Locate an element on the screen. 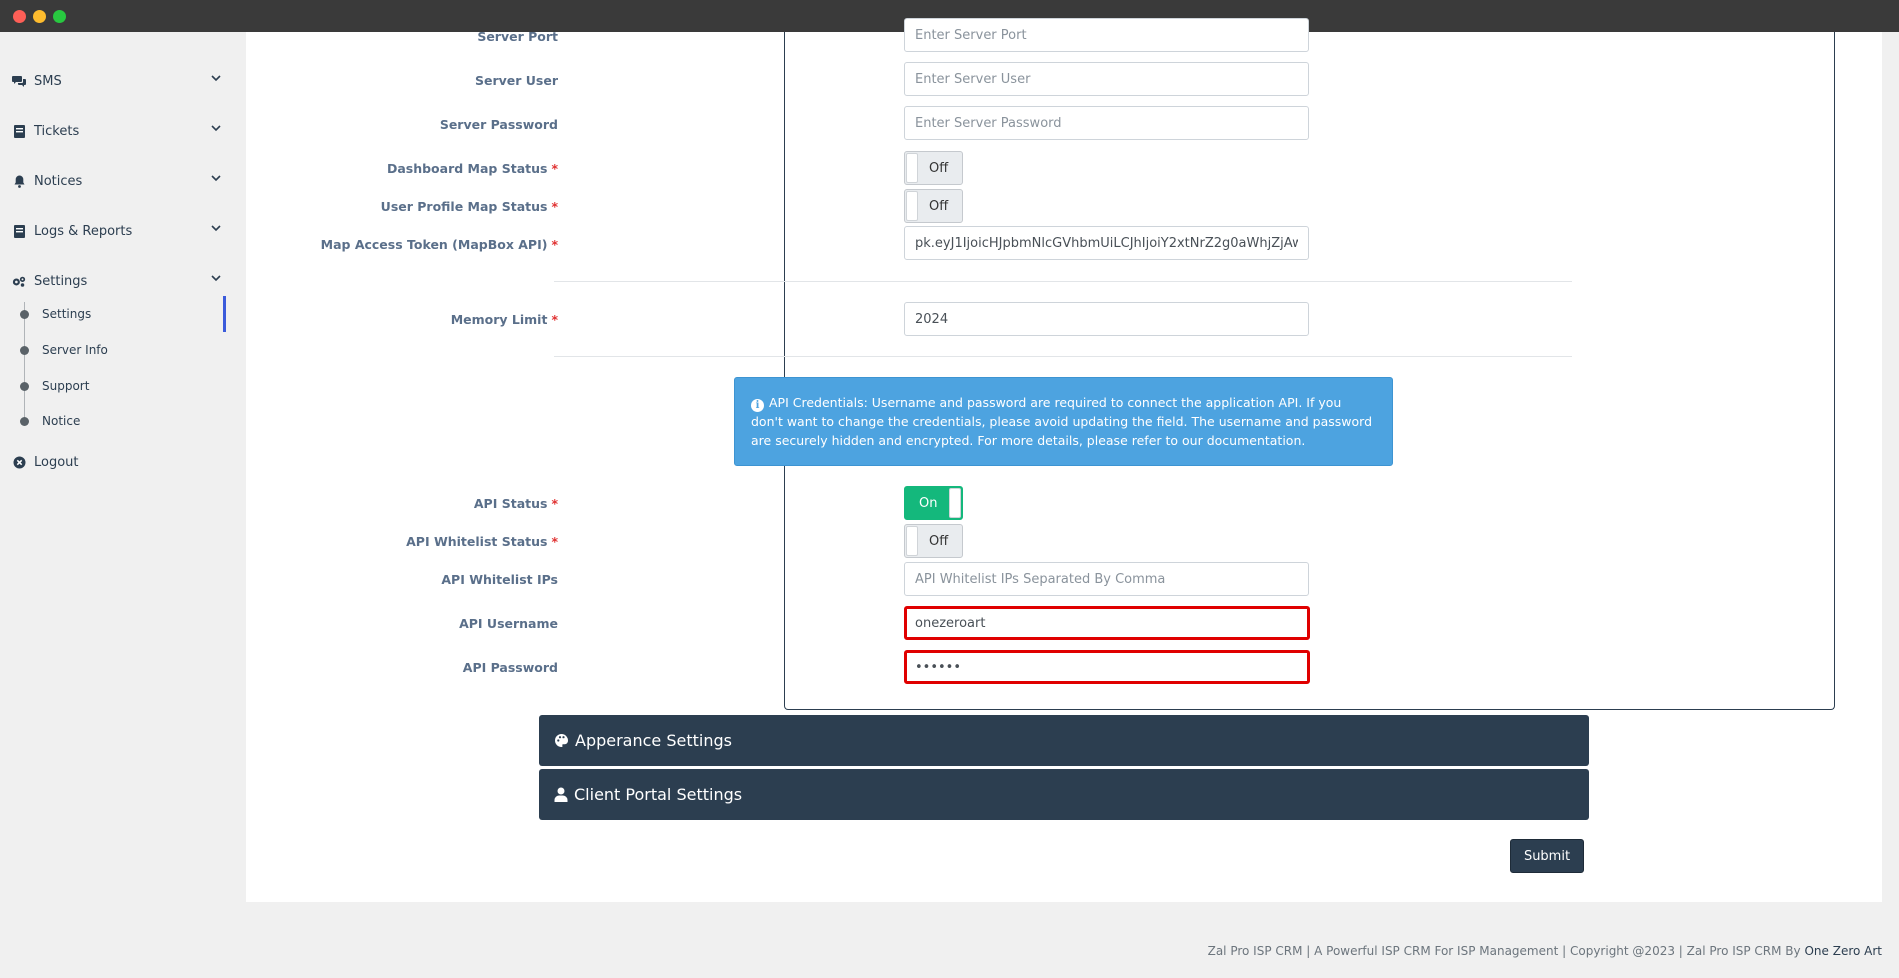 The image size is (1899, 978). api-password-label: API Password is located at coordinates (510, 667).